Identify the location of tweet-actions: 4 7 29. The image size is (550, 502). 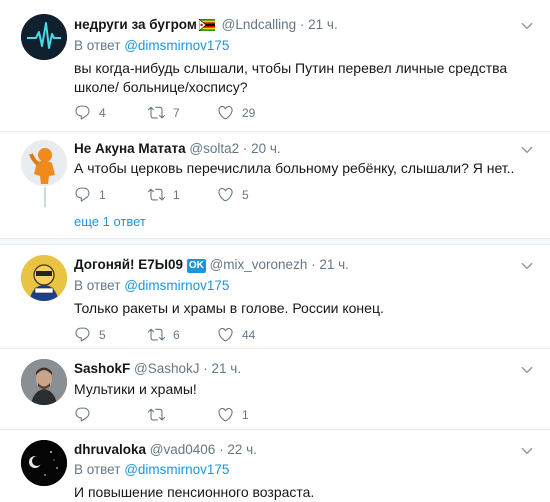
(274, 114).